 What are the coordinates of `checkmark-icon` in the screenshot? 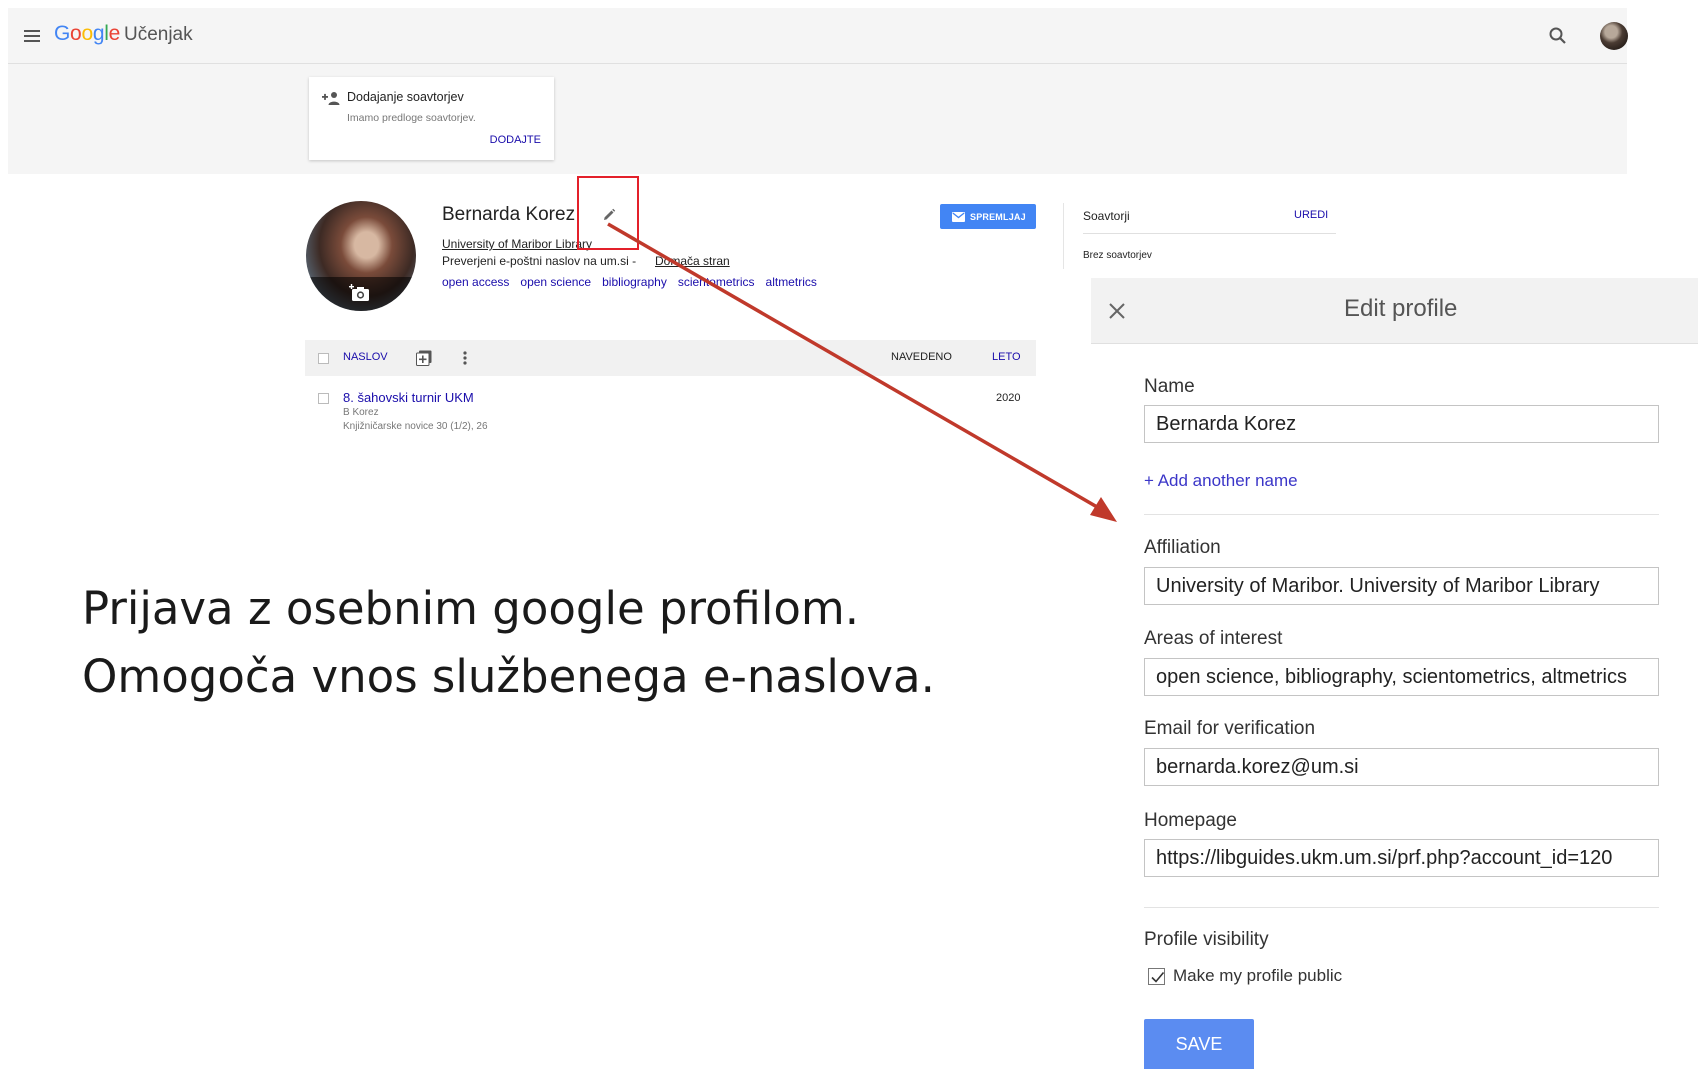 It's located at (1158, 977).